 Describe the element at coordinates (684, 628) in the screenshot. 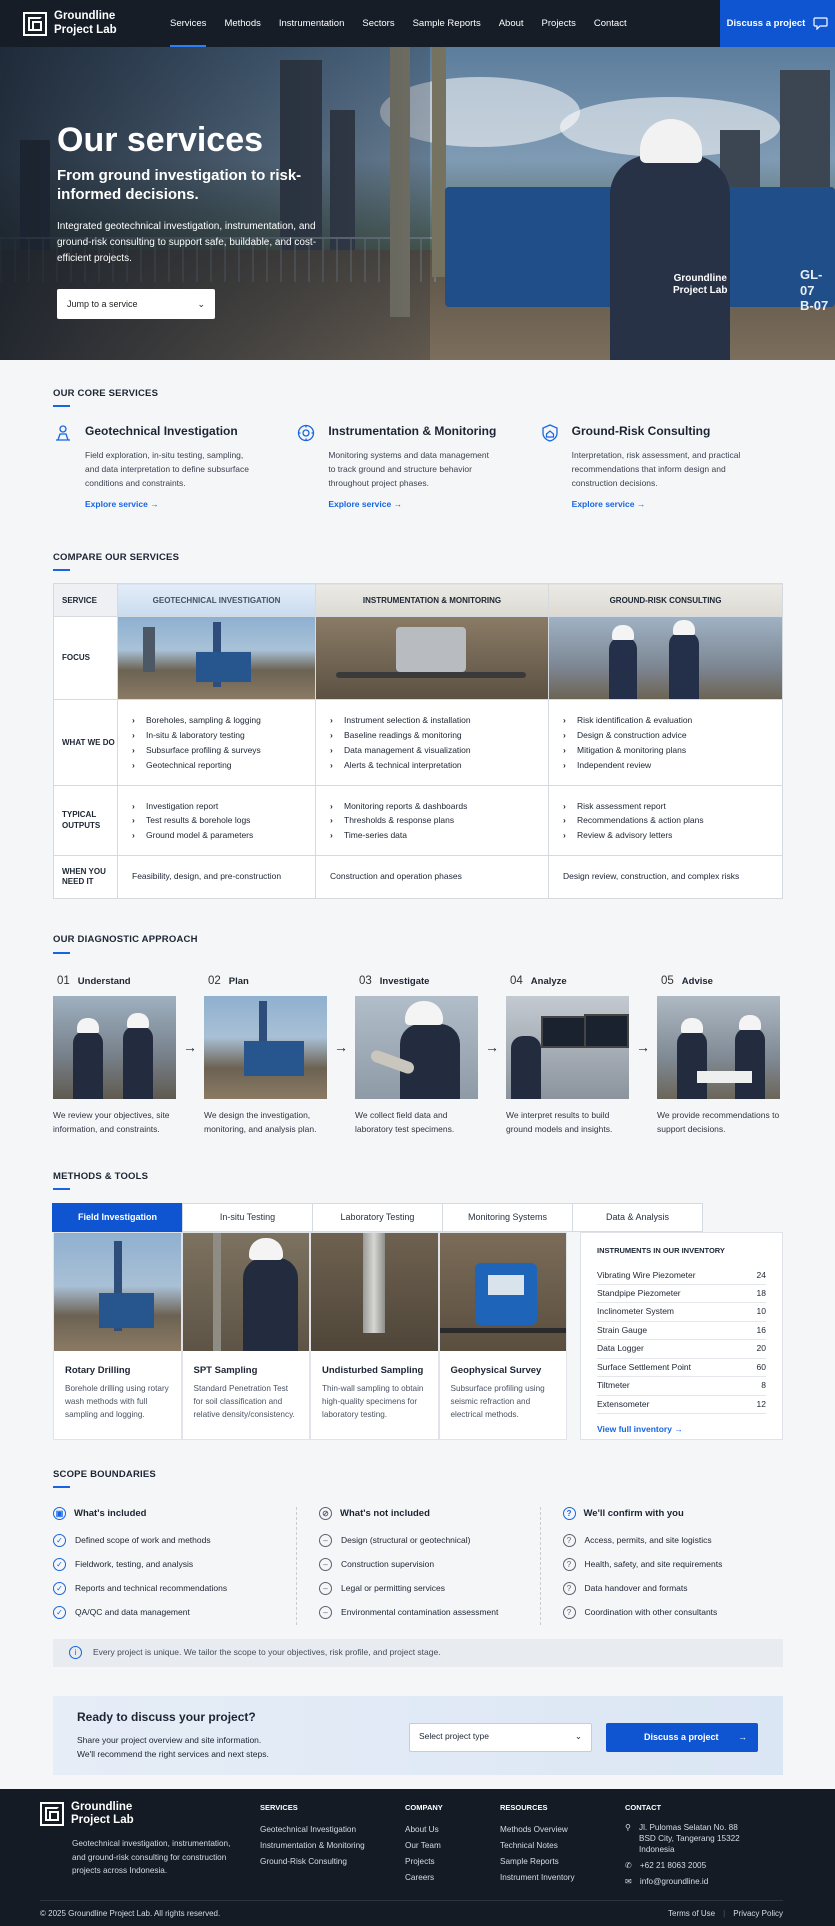

I see `hard-hat` at that location.